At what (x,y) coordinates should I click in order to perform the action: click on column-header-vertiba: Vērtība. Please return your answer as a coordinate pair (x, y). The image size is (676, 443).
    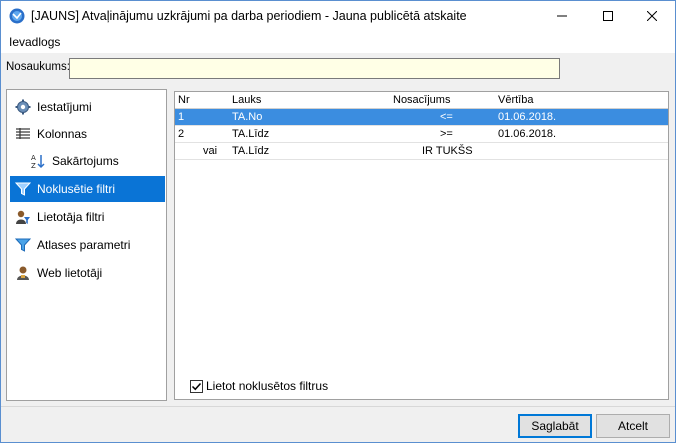
    Looking at the image, I should click on (515, 100).